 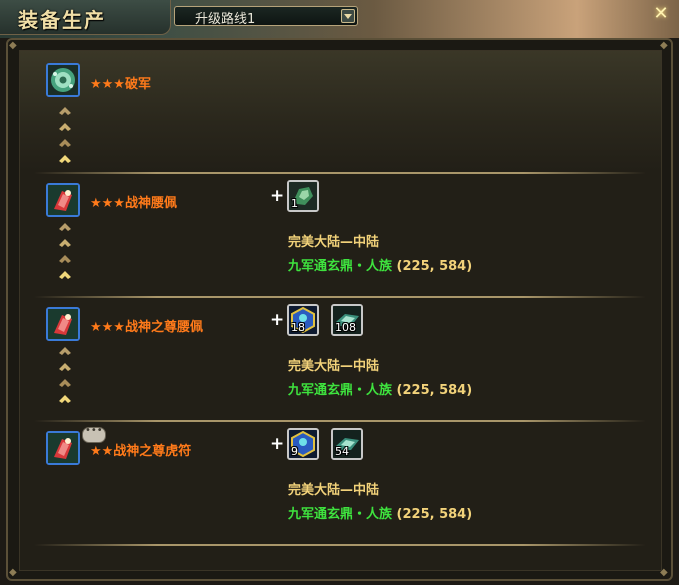 I want to click on material-slot: 108, so click(x=347, y=320).